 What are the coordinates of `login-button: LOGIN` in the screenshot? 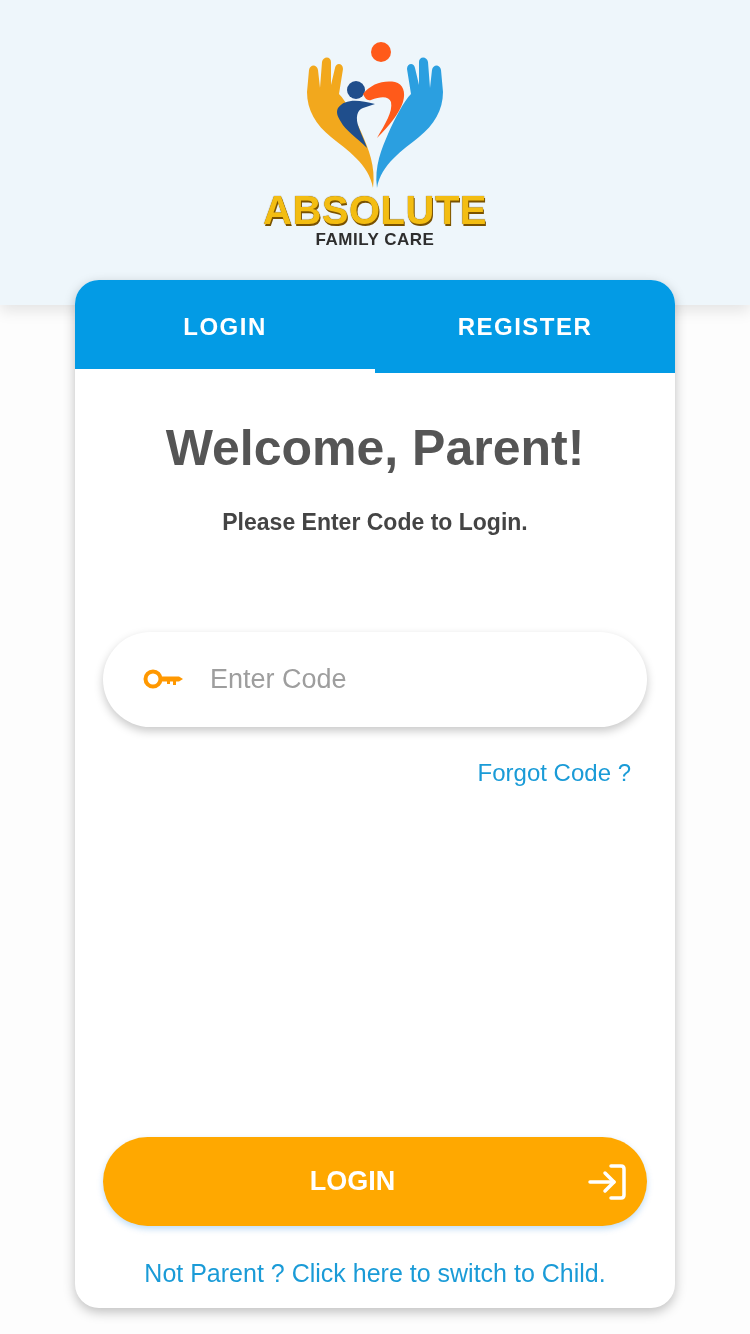 It's located at (375, 1181).